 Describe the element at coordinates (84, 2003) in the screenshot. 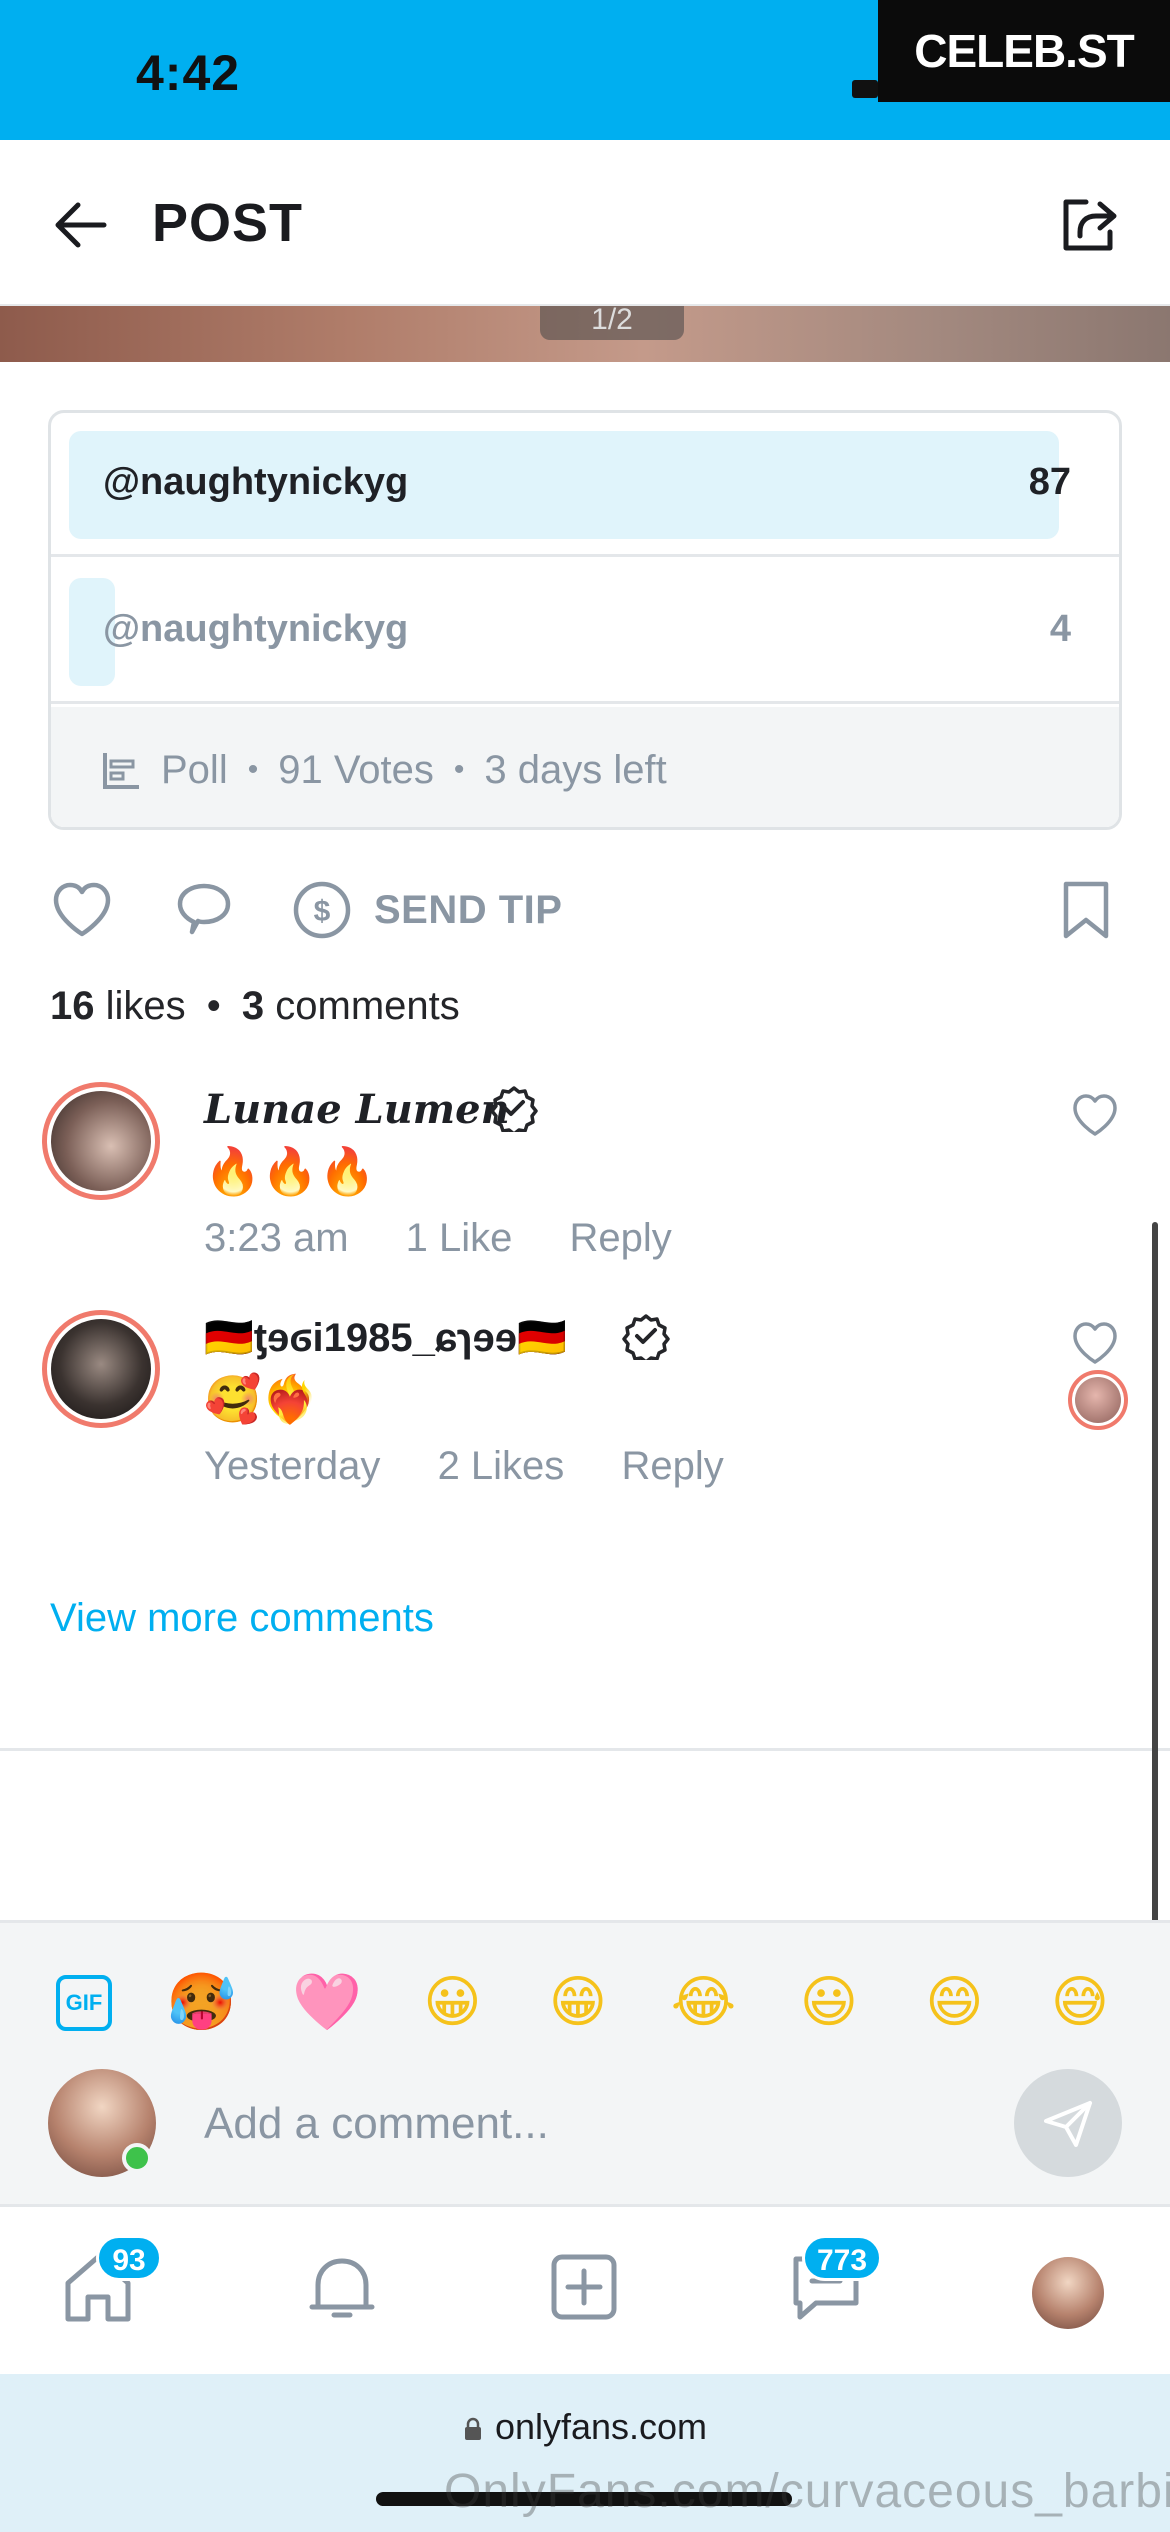

I see `gif-button: GIF` at that location.